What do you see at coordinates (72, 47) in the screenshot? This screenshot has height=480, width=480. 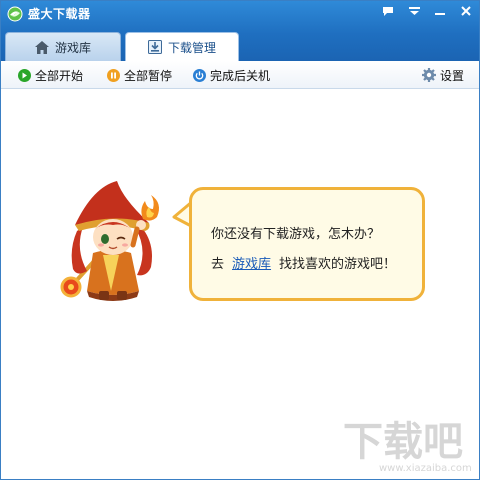 I see `tab-label: 游戏库` at bounding box center [72, 47].